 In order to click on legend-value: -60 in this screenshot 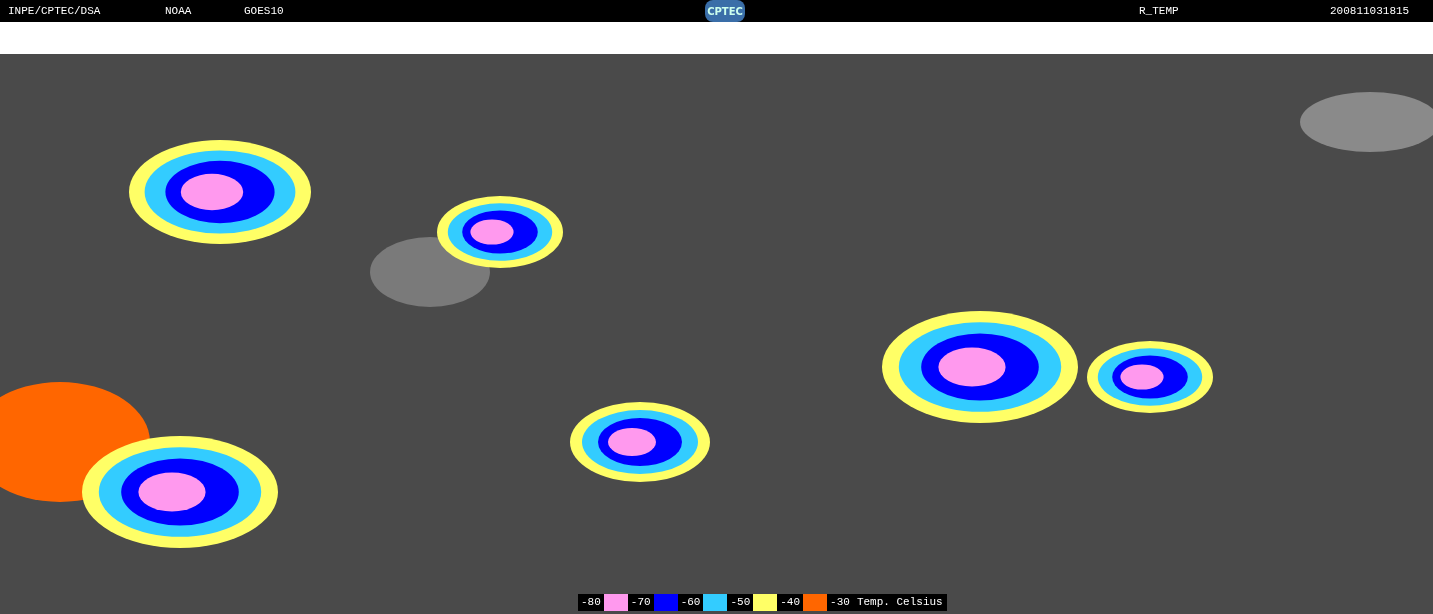, I will do `click(690, 602)`.